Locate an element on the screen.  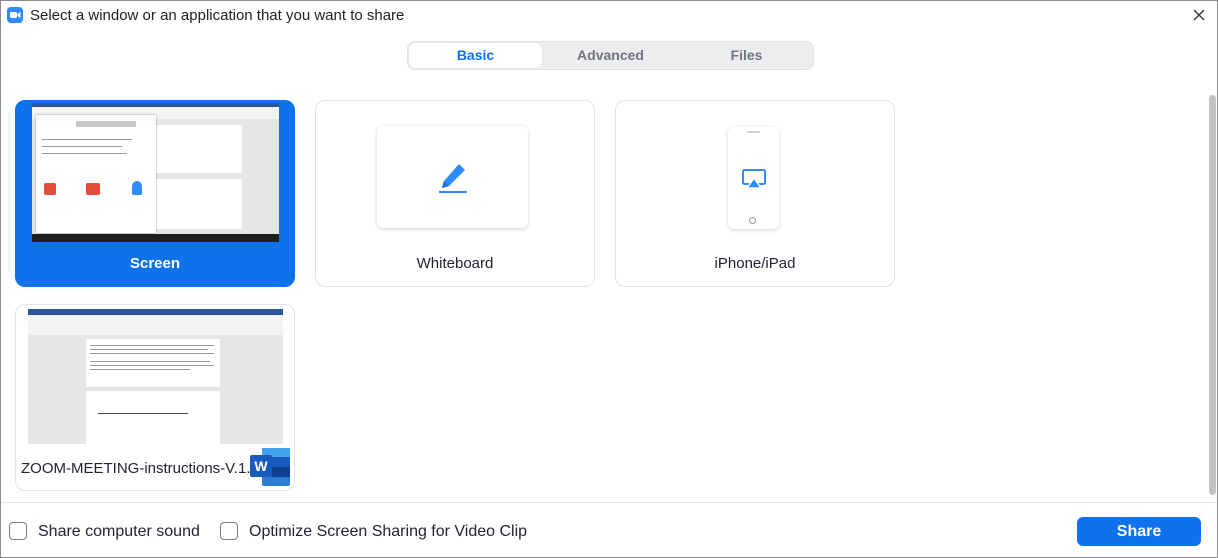
optimize-video-option: Optimize Screen Sharing for Video Clip is located at coordinates (380, 533).